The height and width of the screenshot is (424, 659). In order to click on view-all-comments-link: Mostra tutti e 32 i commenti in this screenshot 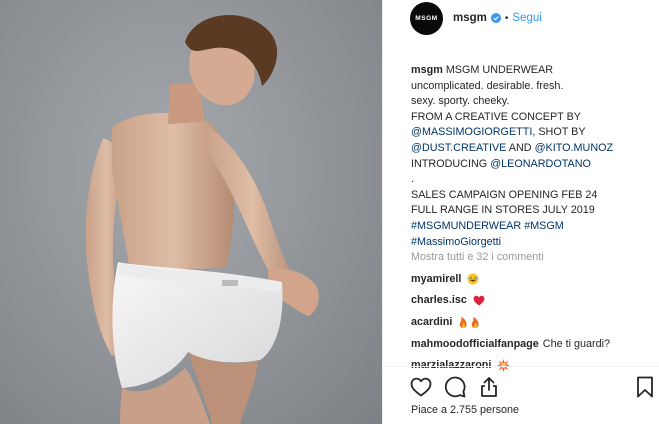, I will do `click(531, 258)`.